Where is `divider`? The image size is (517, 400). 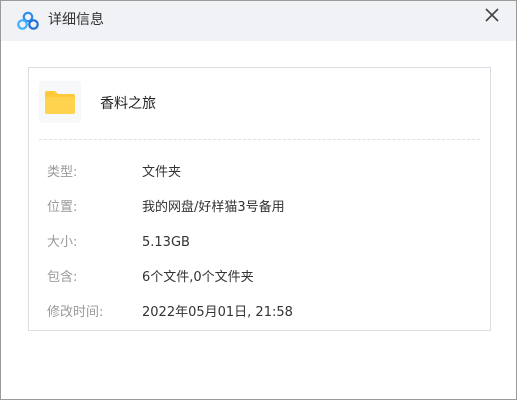
divider is located at coordinates (259, 139).